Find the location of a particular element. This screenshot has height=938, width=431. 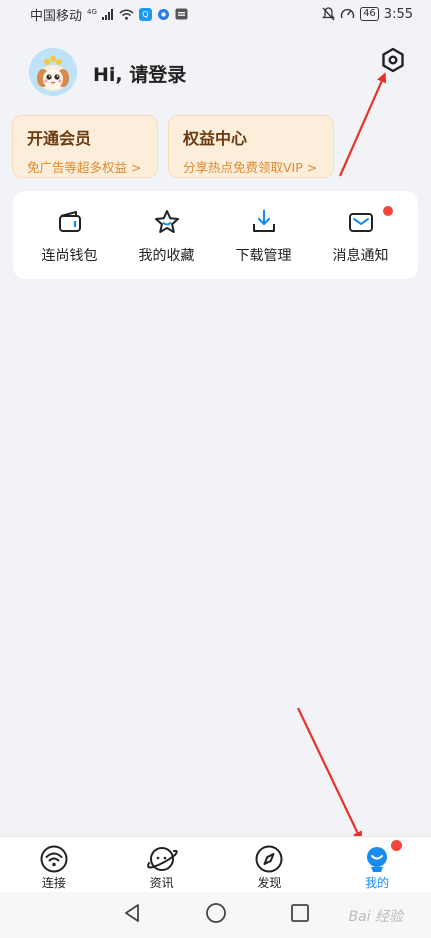

search-app-icon: Q is located at coordinates (145, 14).